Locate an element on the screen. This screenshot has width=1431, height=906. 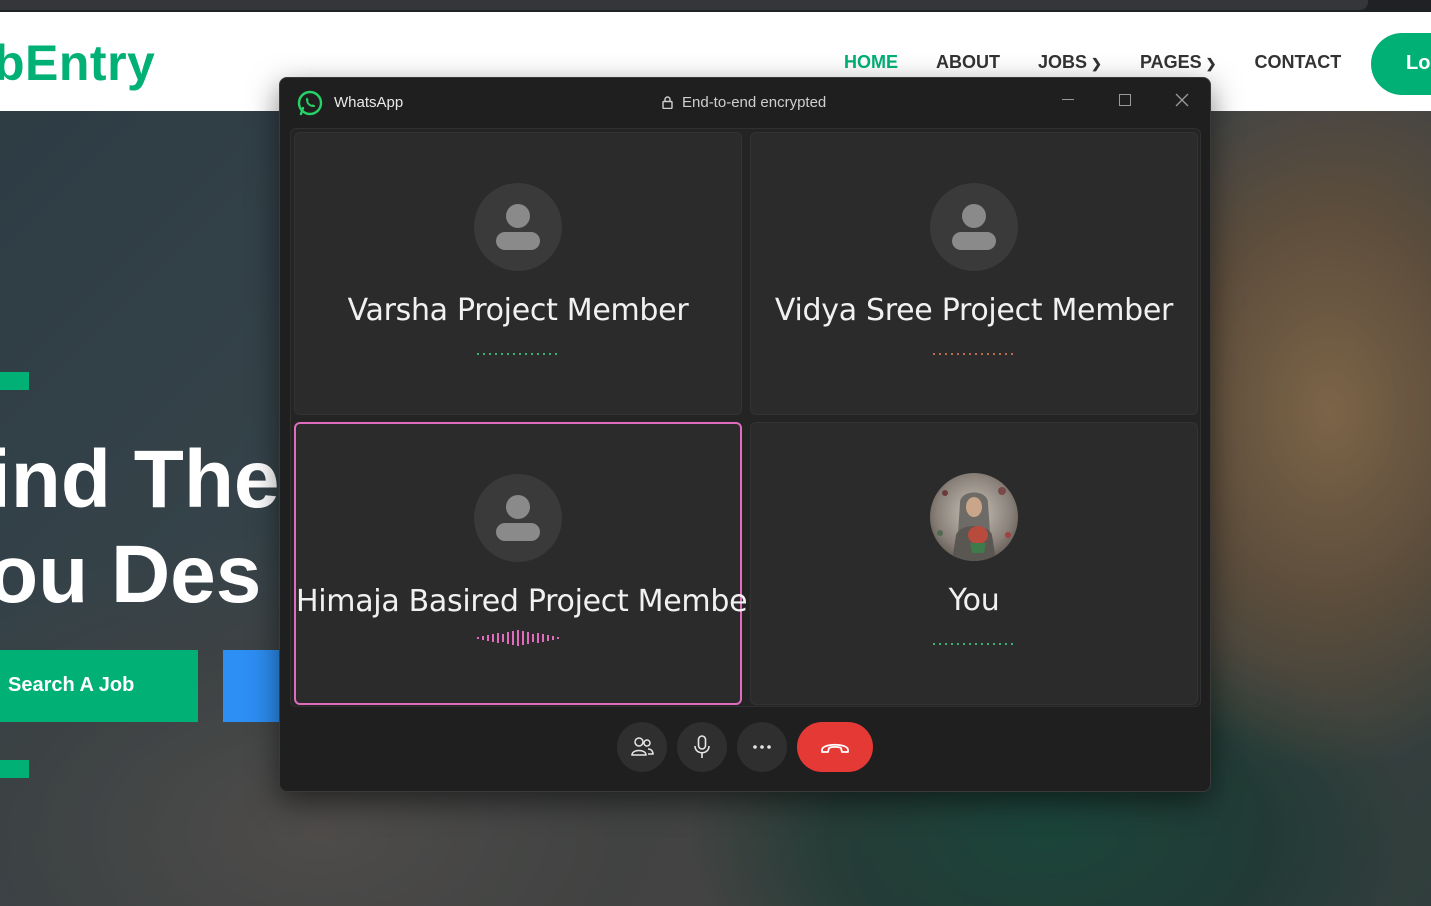
menu-item-label: PAGES is located at coordinates (1170, 62).